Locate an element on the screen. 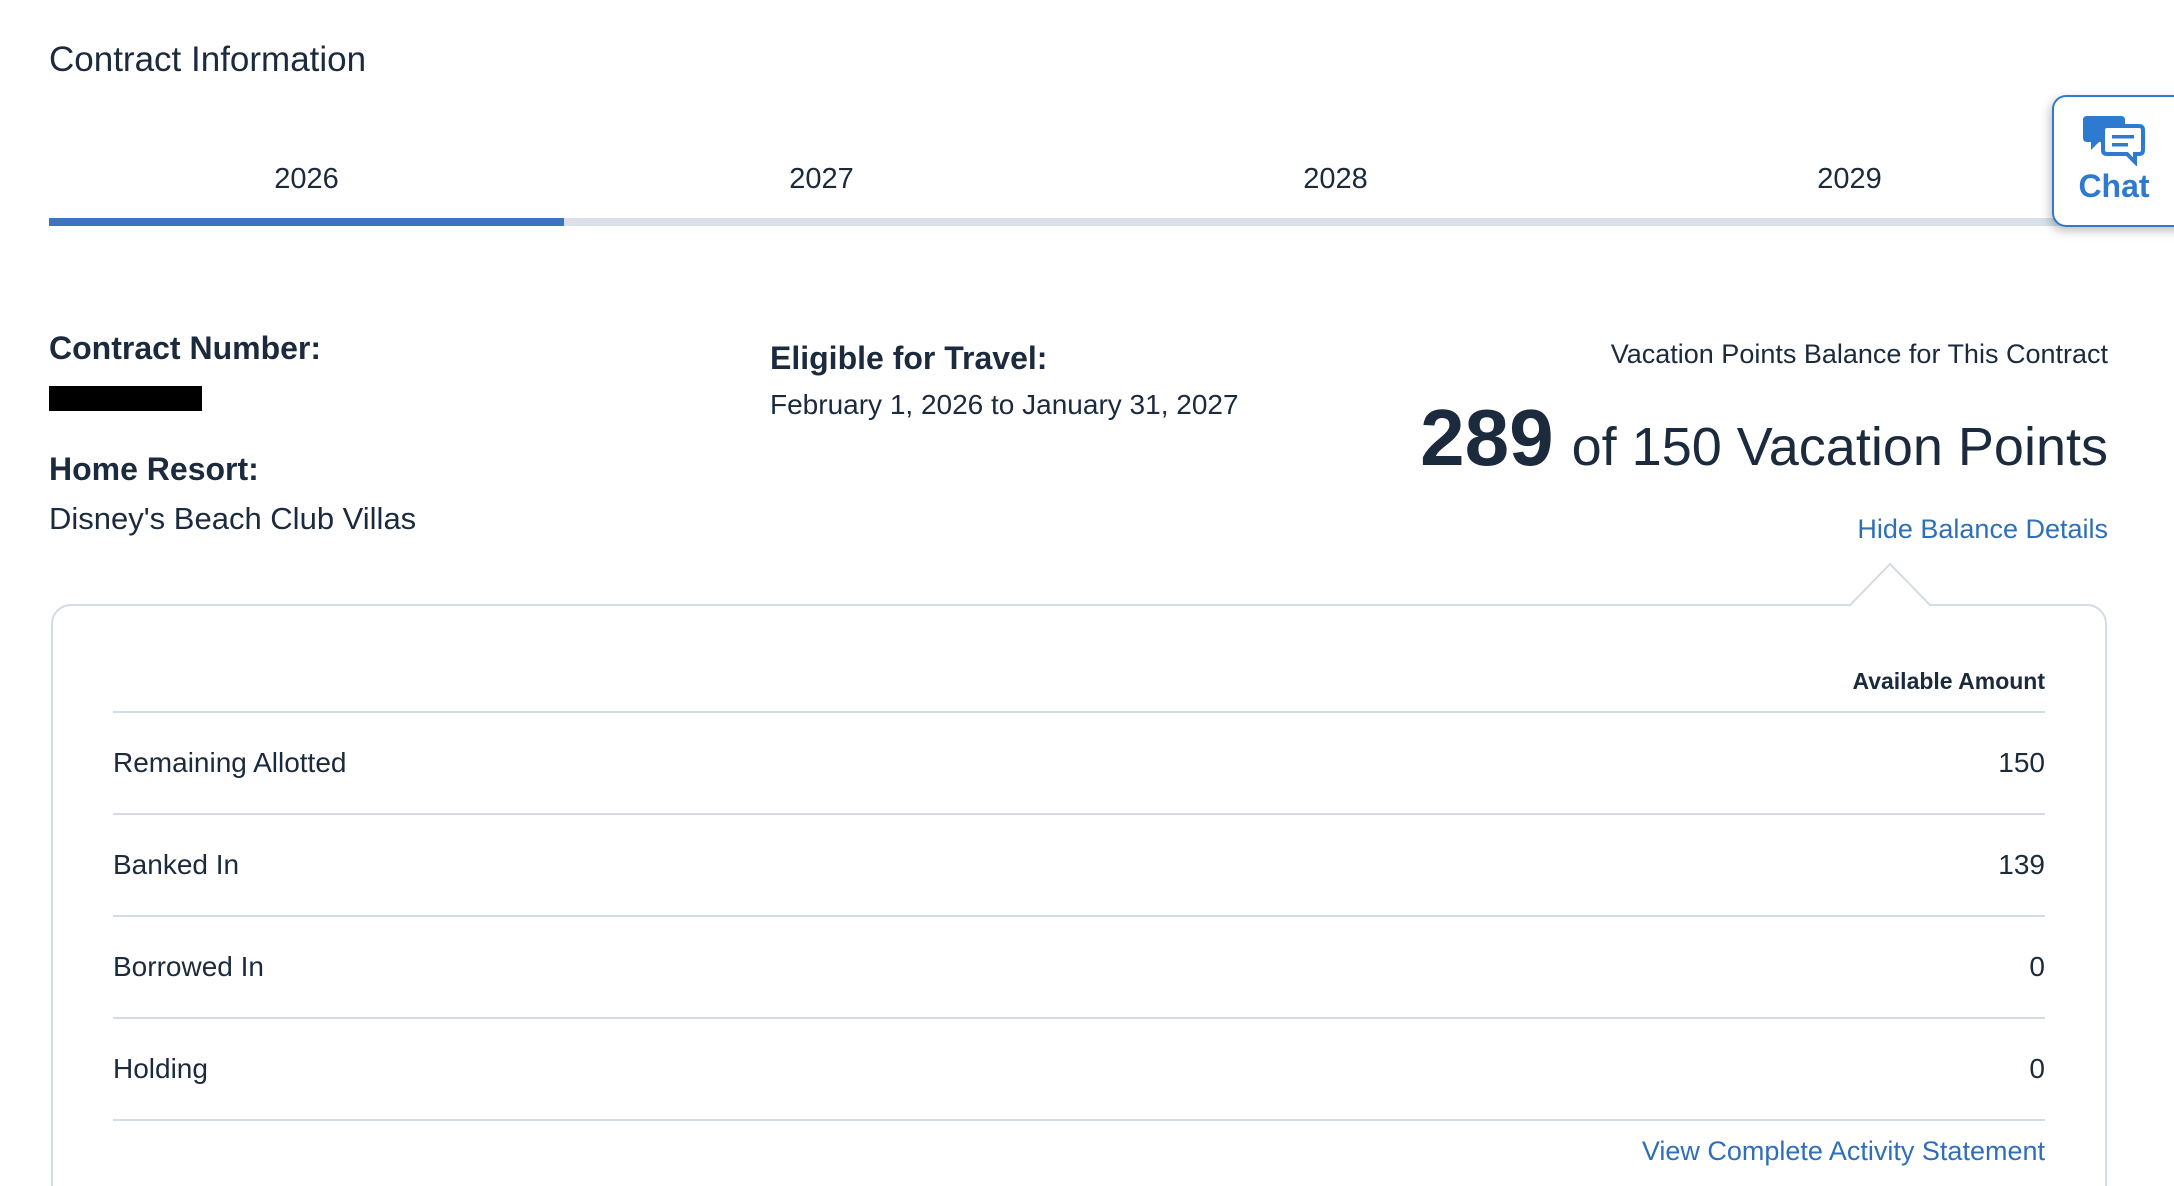 This screenshot has height=1186, width=2174. eligible-for-travel-label: Eligible for Travel: is located at coordinates (909, 358).